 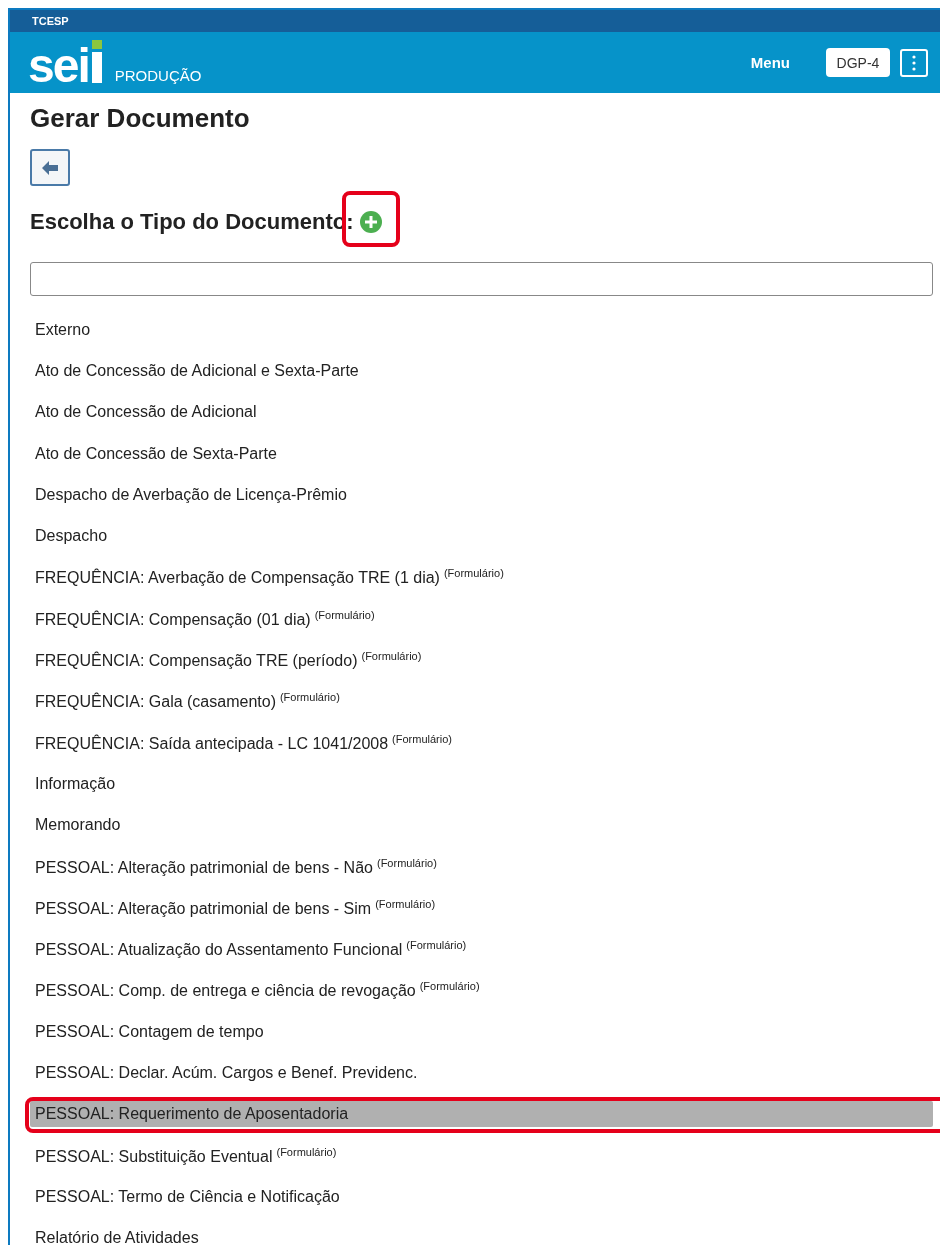 I want to click on document-type-item: PESSOAL: Substituição Eventual $^{(Formulário)}$, so click(x=481, y=1155).